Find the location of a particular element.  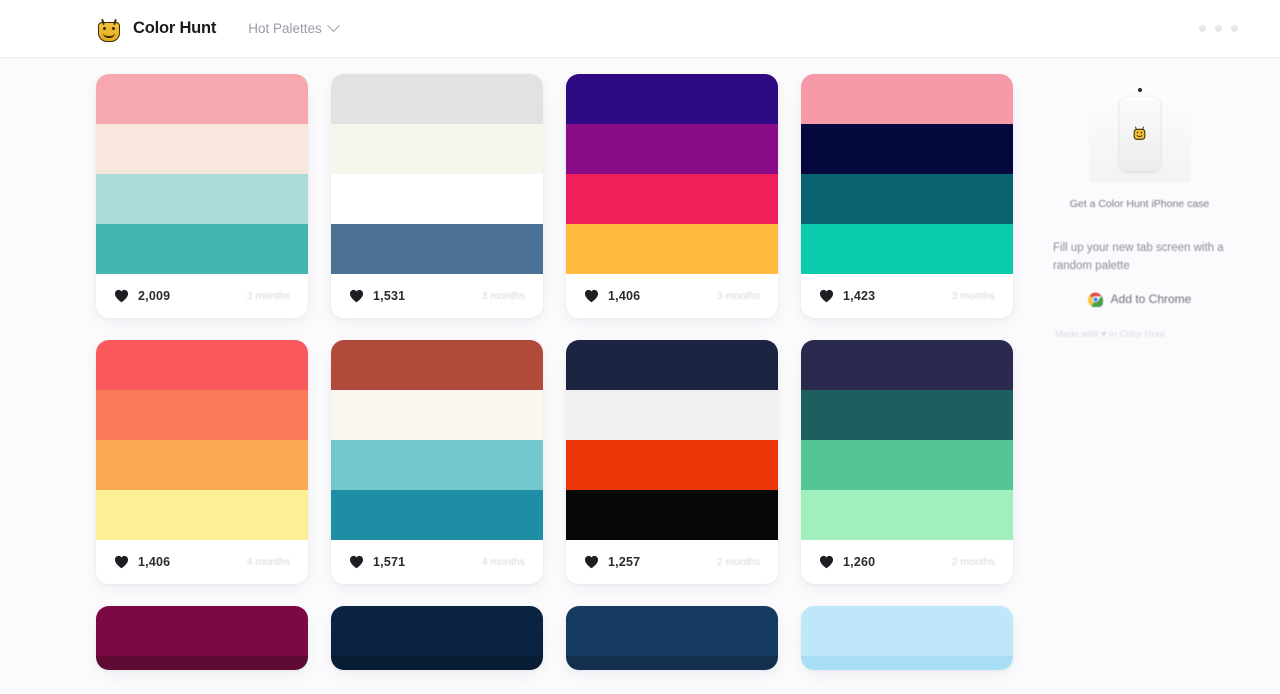

header-actions is located at coordinates (1218, 28).